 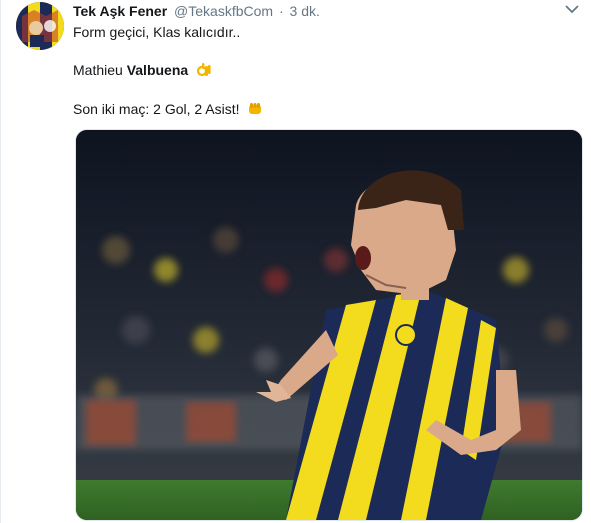 What do you see at coordinates (156, 109) in the screenshot?
I see `stats-text: Son iki maç: 2 Gol, 2 Asist!` at bounding box center [156, 109].